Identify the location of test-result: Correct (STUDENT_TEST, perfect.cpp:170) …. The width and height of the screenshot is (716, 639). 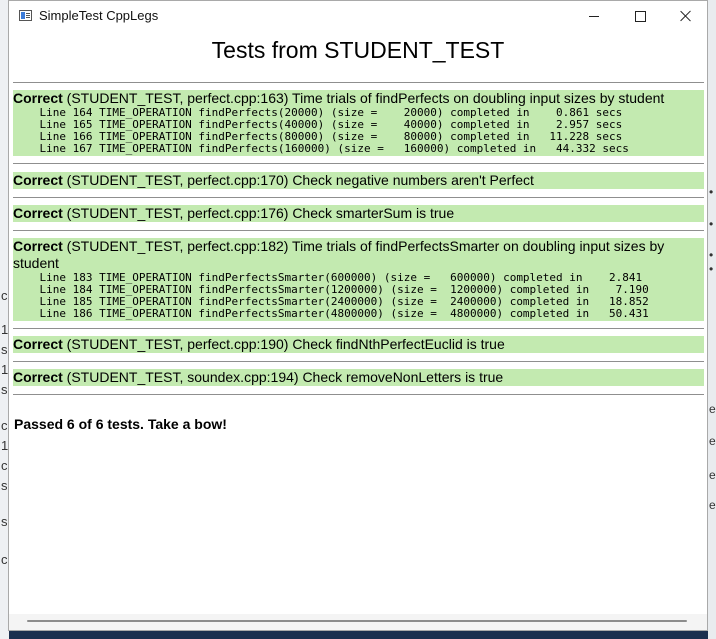
(358, 180).